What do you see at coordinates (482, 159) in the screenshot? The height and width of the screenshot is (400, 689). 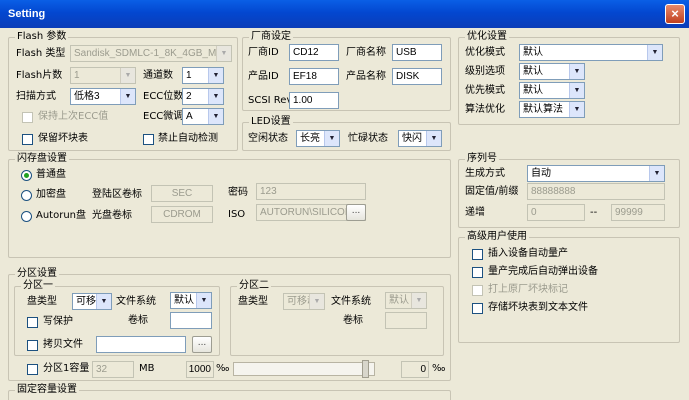 I see `serial-legend: 序列号` at bounding box center [482, 159].